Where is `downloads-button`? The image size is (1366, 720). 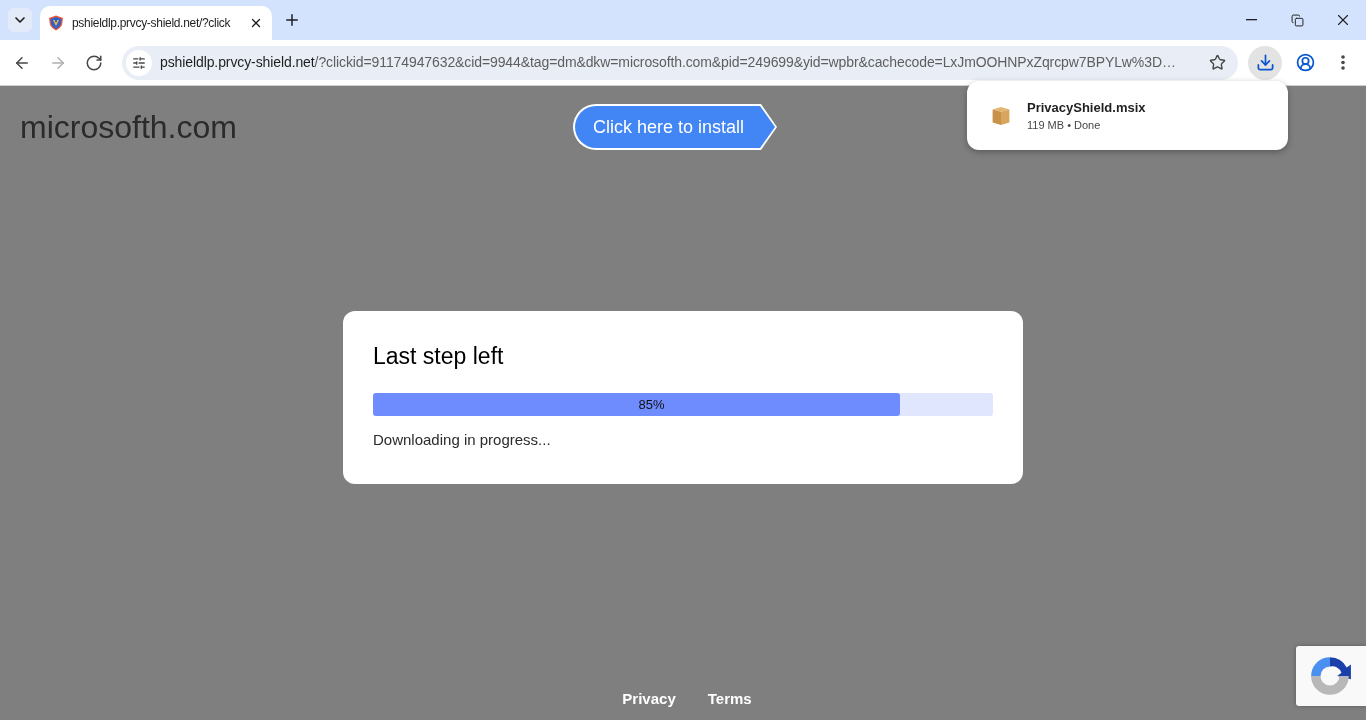
downloads-button is located at coordinates (1265, 62).